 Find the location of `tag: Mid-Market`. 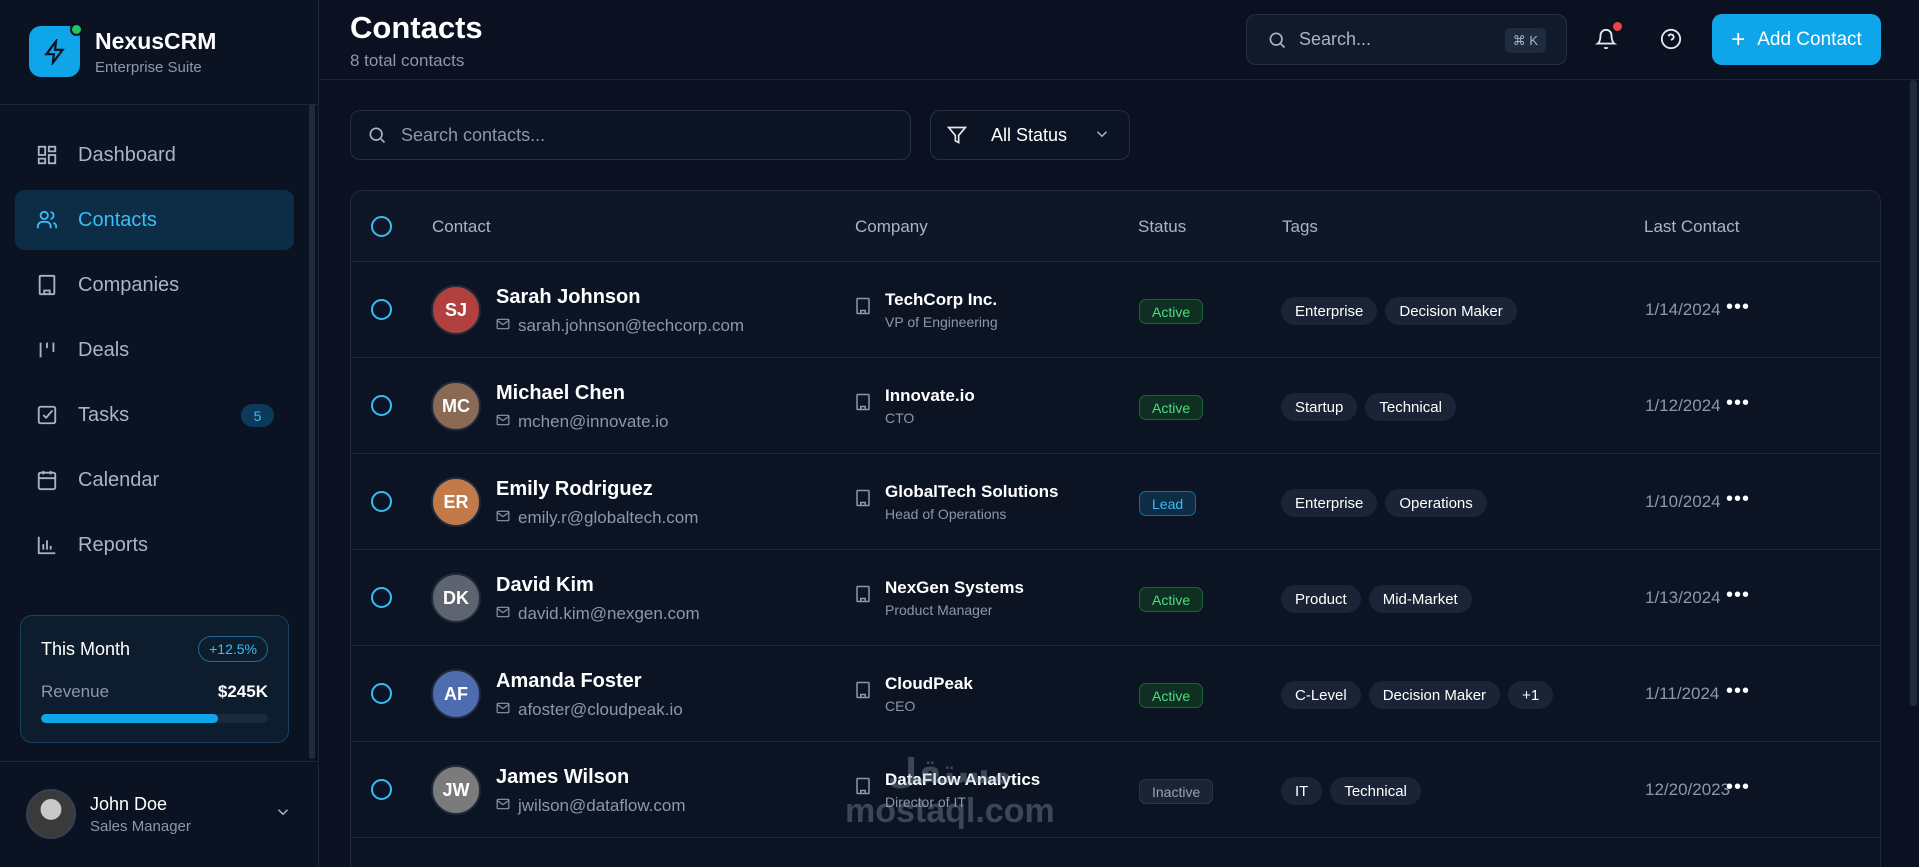

tag: Mid-Market is located at coordinates (1420, 599).